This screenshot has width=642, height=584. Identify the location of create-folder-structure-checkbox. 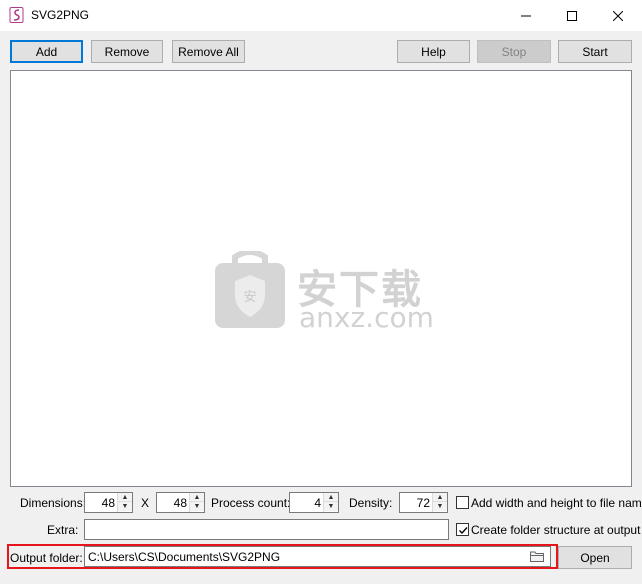
(462, 529).